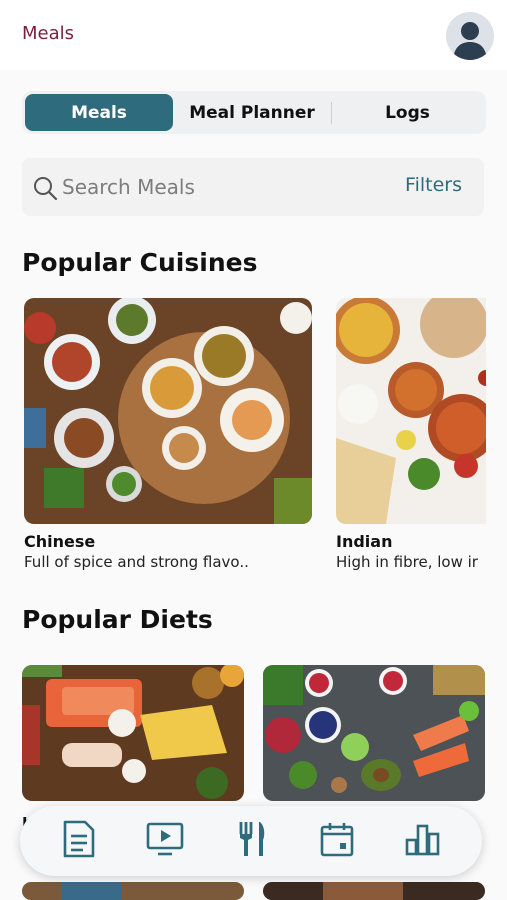 The height and width of the screenshot is (900, 507). Describe the element at coordinates (133, 891) in the screenshot. I see `diet-card-image-row3-left` at that location.